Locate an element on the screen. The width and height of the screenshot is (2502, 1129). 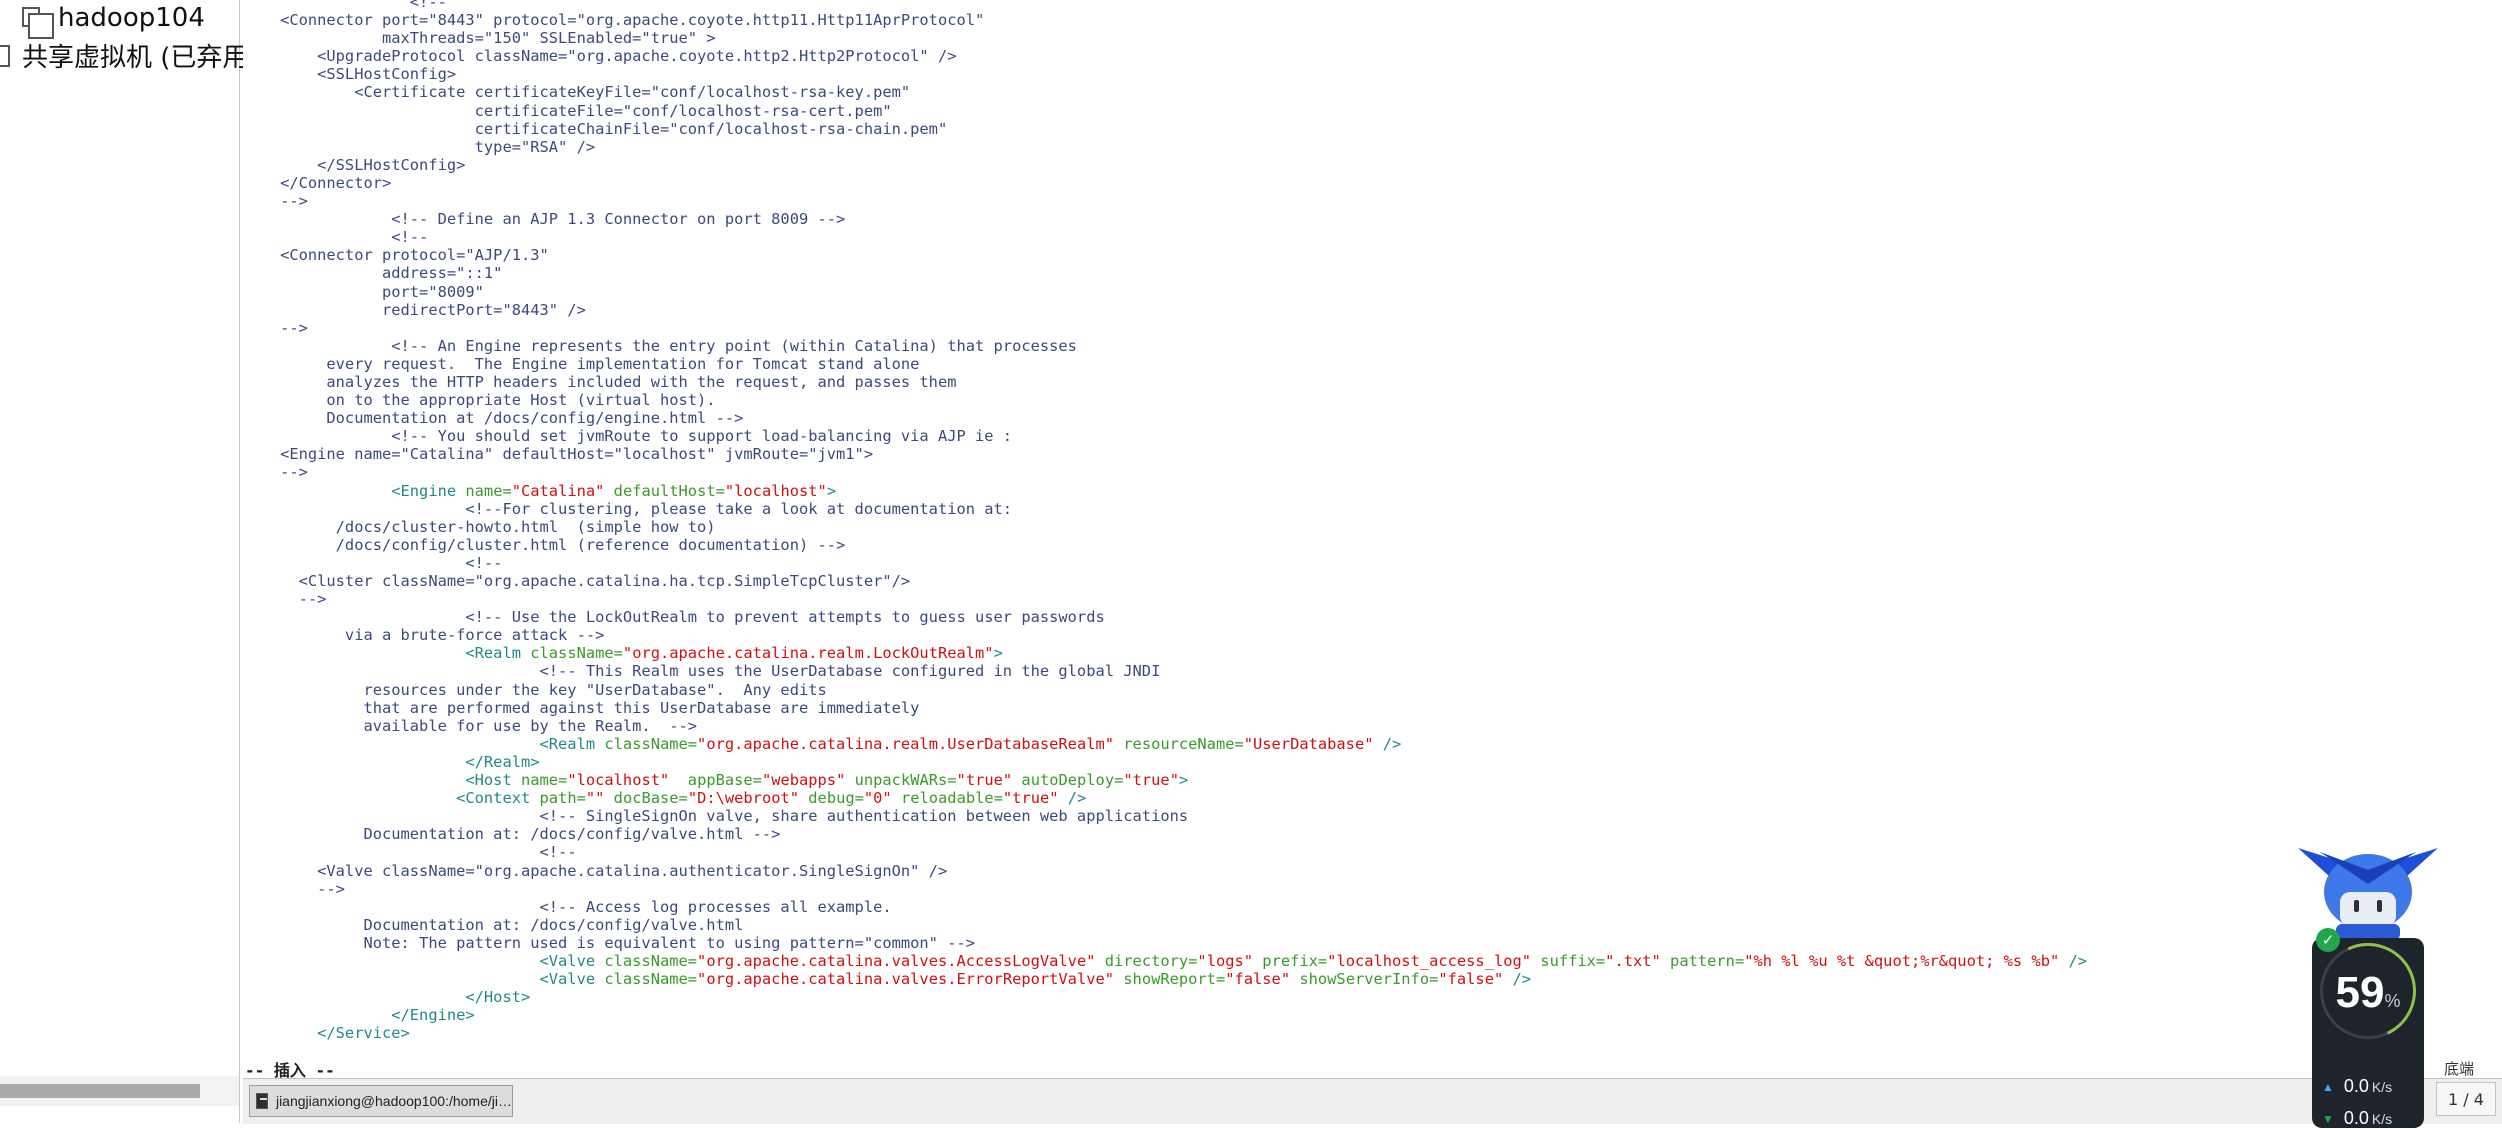
vm-item-shared-vms: 共享虚拟机 (已弃用) is located at coordinates (129, 55).